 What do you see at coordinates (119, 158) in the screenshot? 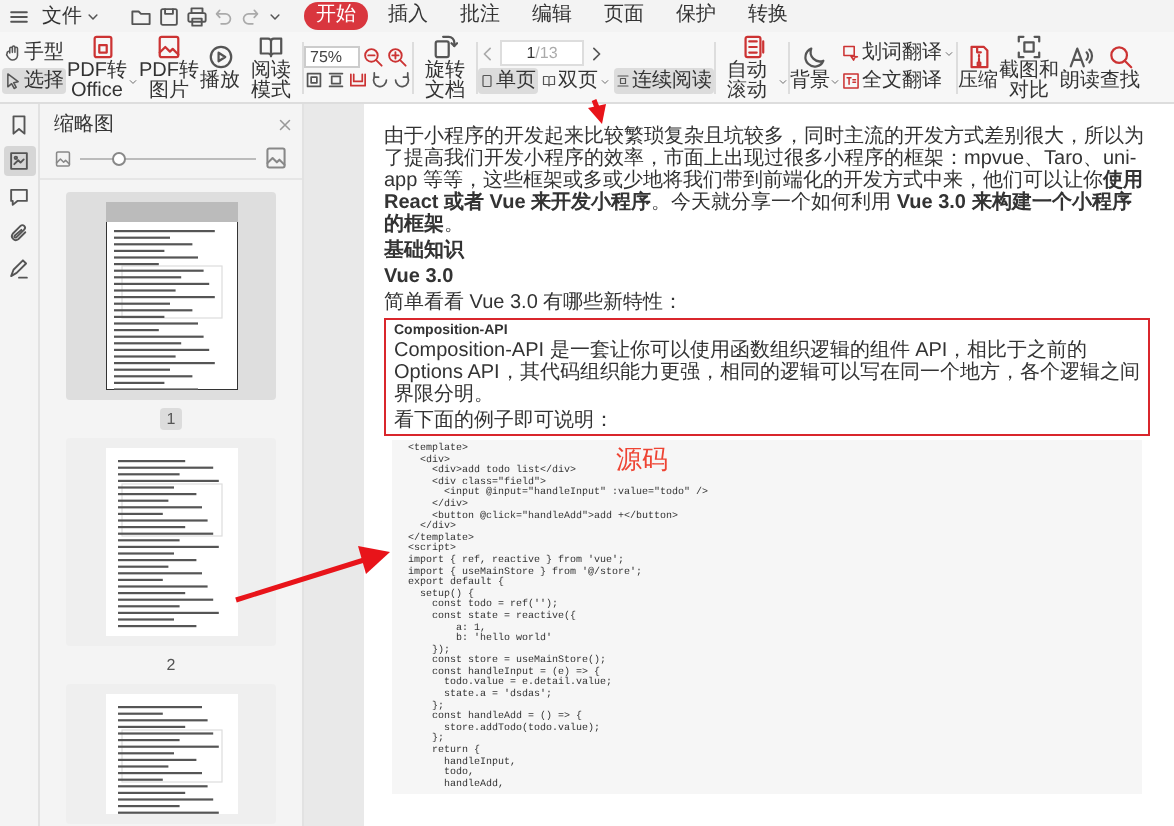
I see `slider-thumb` at bounding box center [119, 158].